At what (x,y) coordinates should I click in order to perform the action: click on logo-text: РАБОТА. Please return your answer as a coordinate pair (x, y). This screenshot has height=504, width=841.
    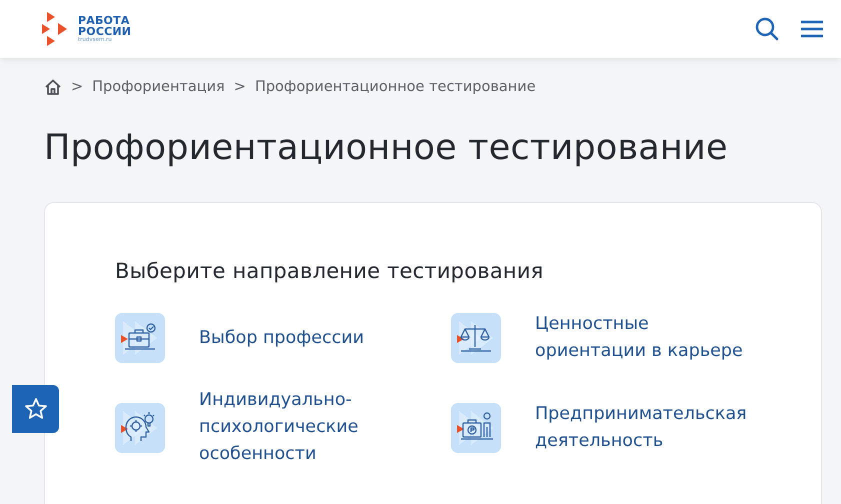
    Looking at the image, I should click on (104, 20).